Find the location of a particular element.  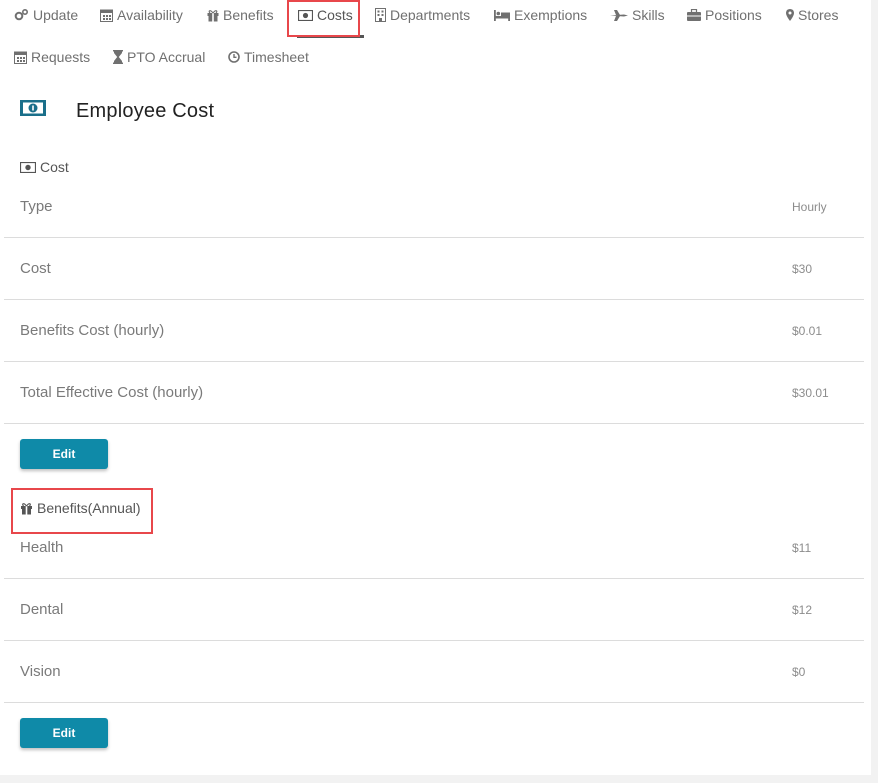

tab-label: Update is located at coordinates (56, 15).